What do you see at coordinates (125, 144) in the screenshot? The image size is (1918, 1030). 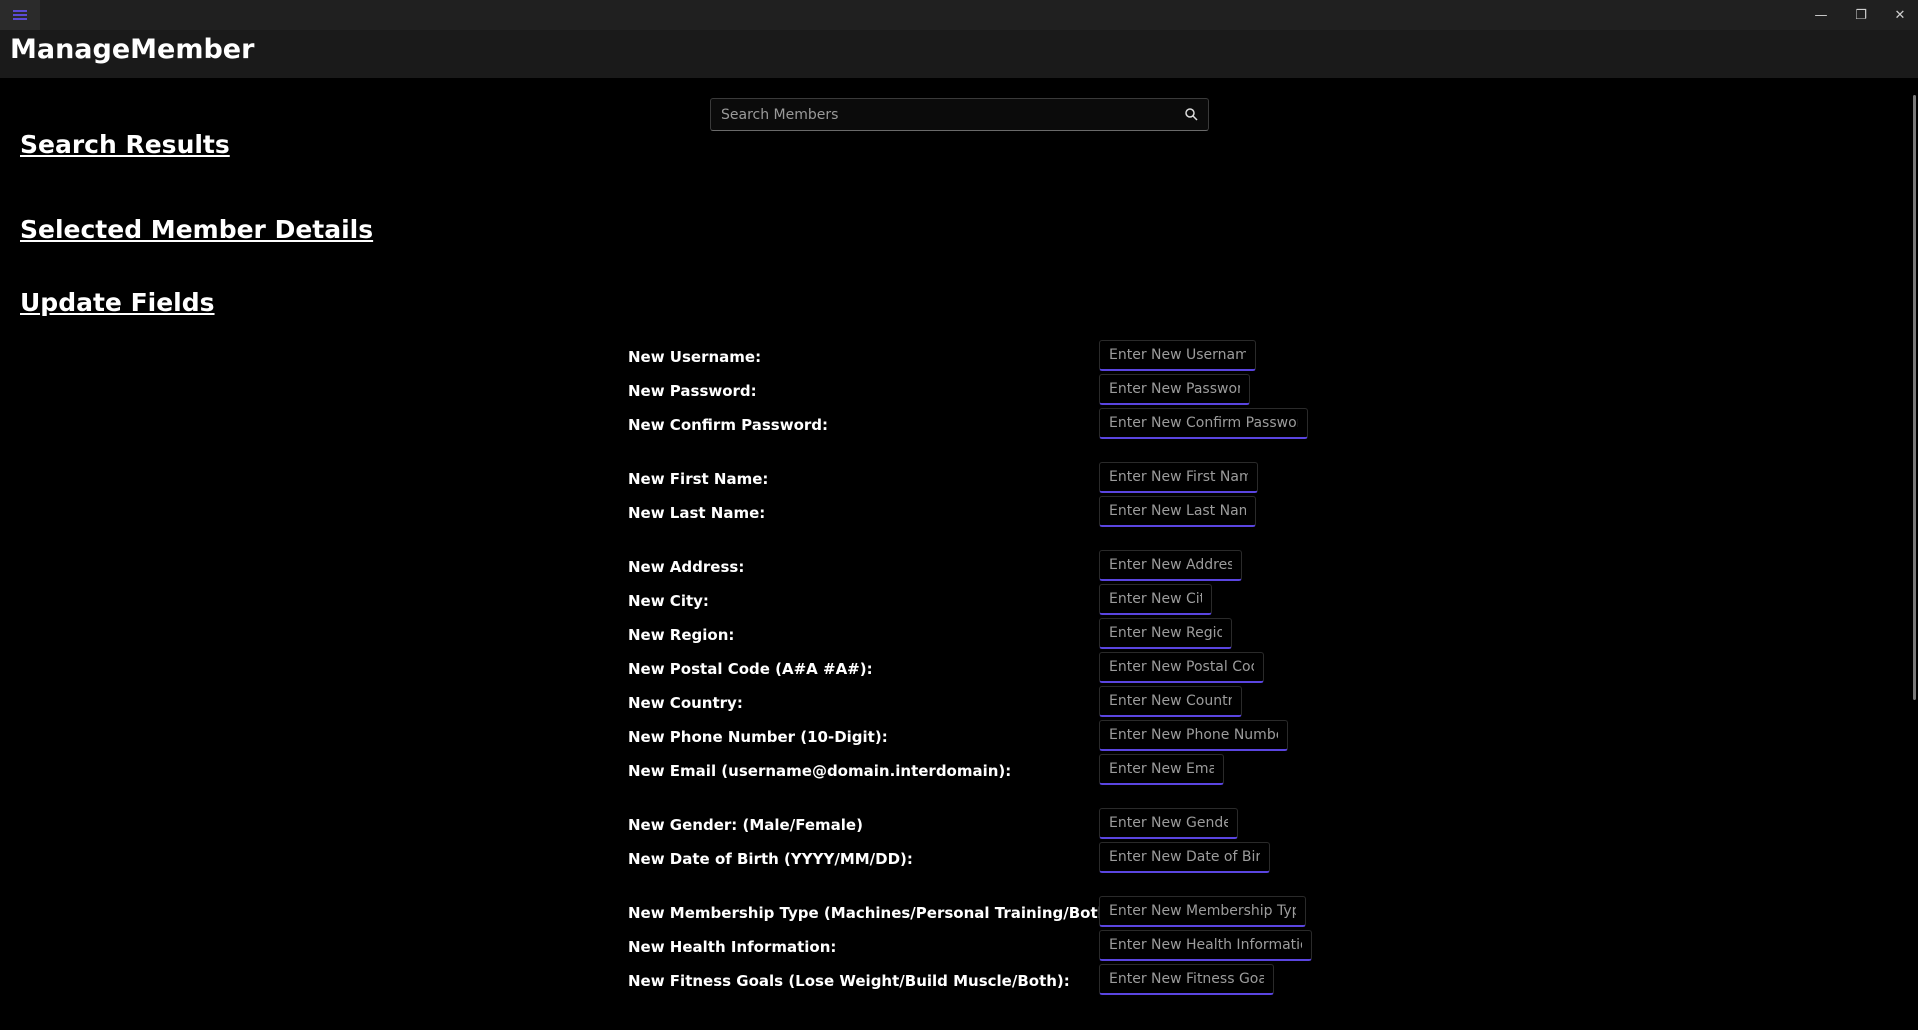 I see `search-results-heading: Search Results` at bounding box center [125, 144].